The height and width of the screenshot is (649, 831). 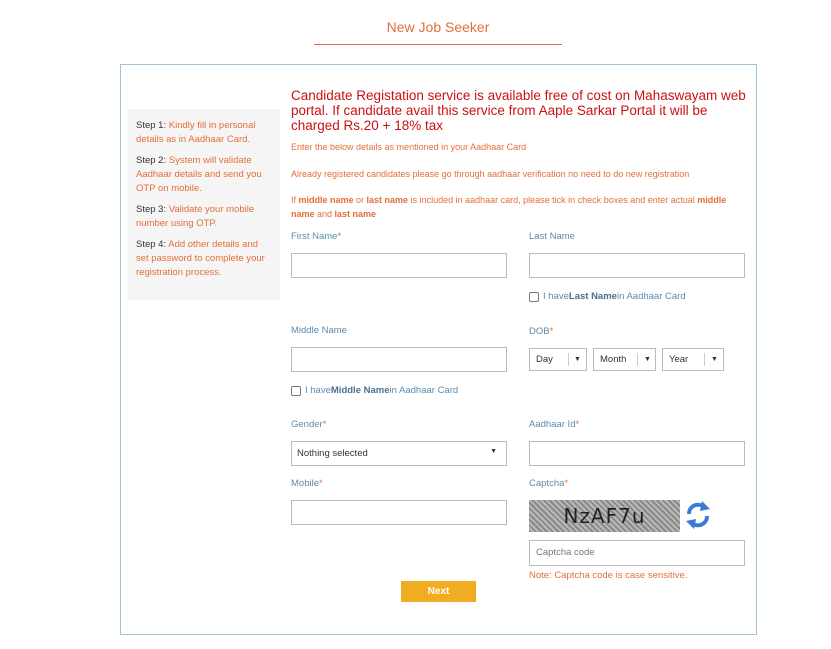 What do you see at coordinates (607, 296) in the screenshot?
I see `last-name-checkbox-row: I have Last Name in Aadhaar Card` at bounding box center [607, 296].